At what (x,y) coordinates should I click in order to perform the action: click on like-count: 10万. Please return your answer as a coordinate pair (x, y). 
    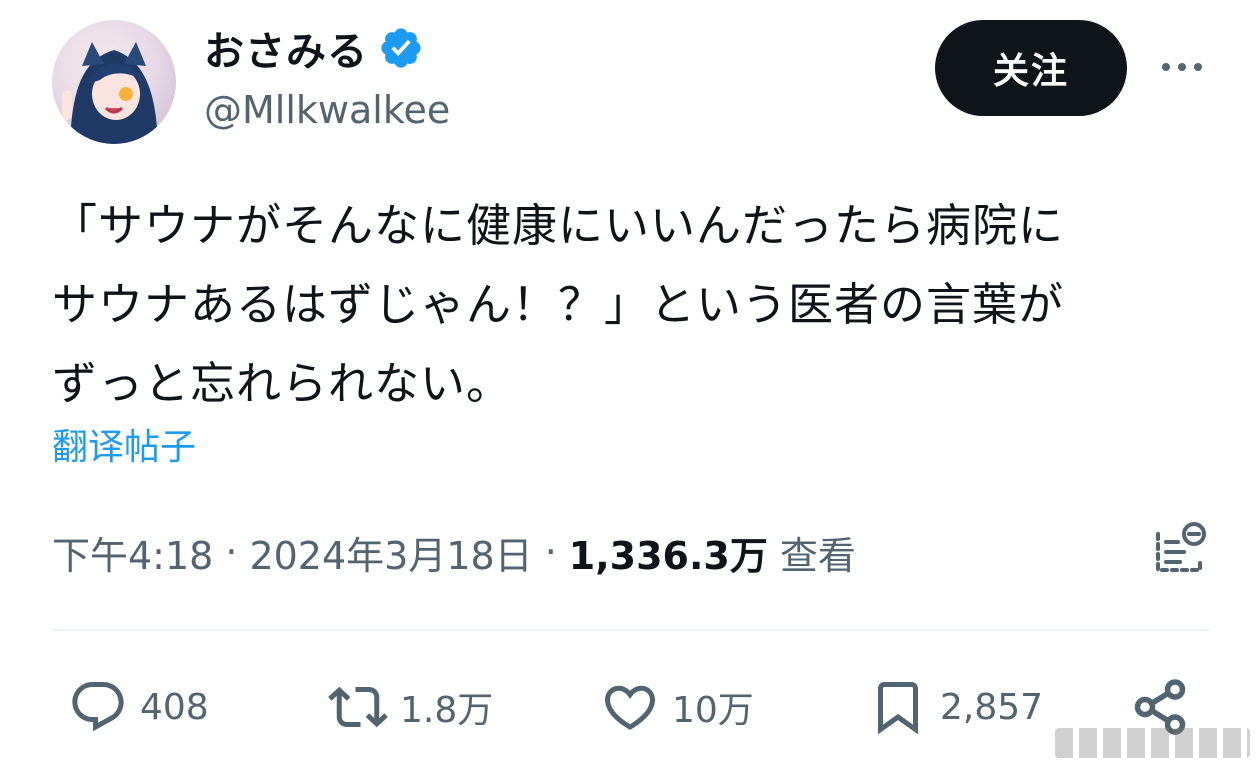
    Looking at the image, I should click on (713, 710).